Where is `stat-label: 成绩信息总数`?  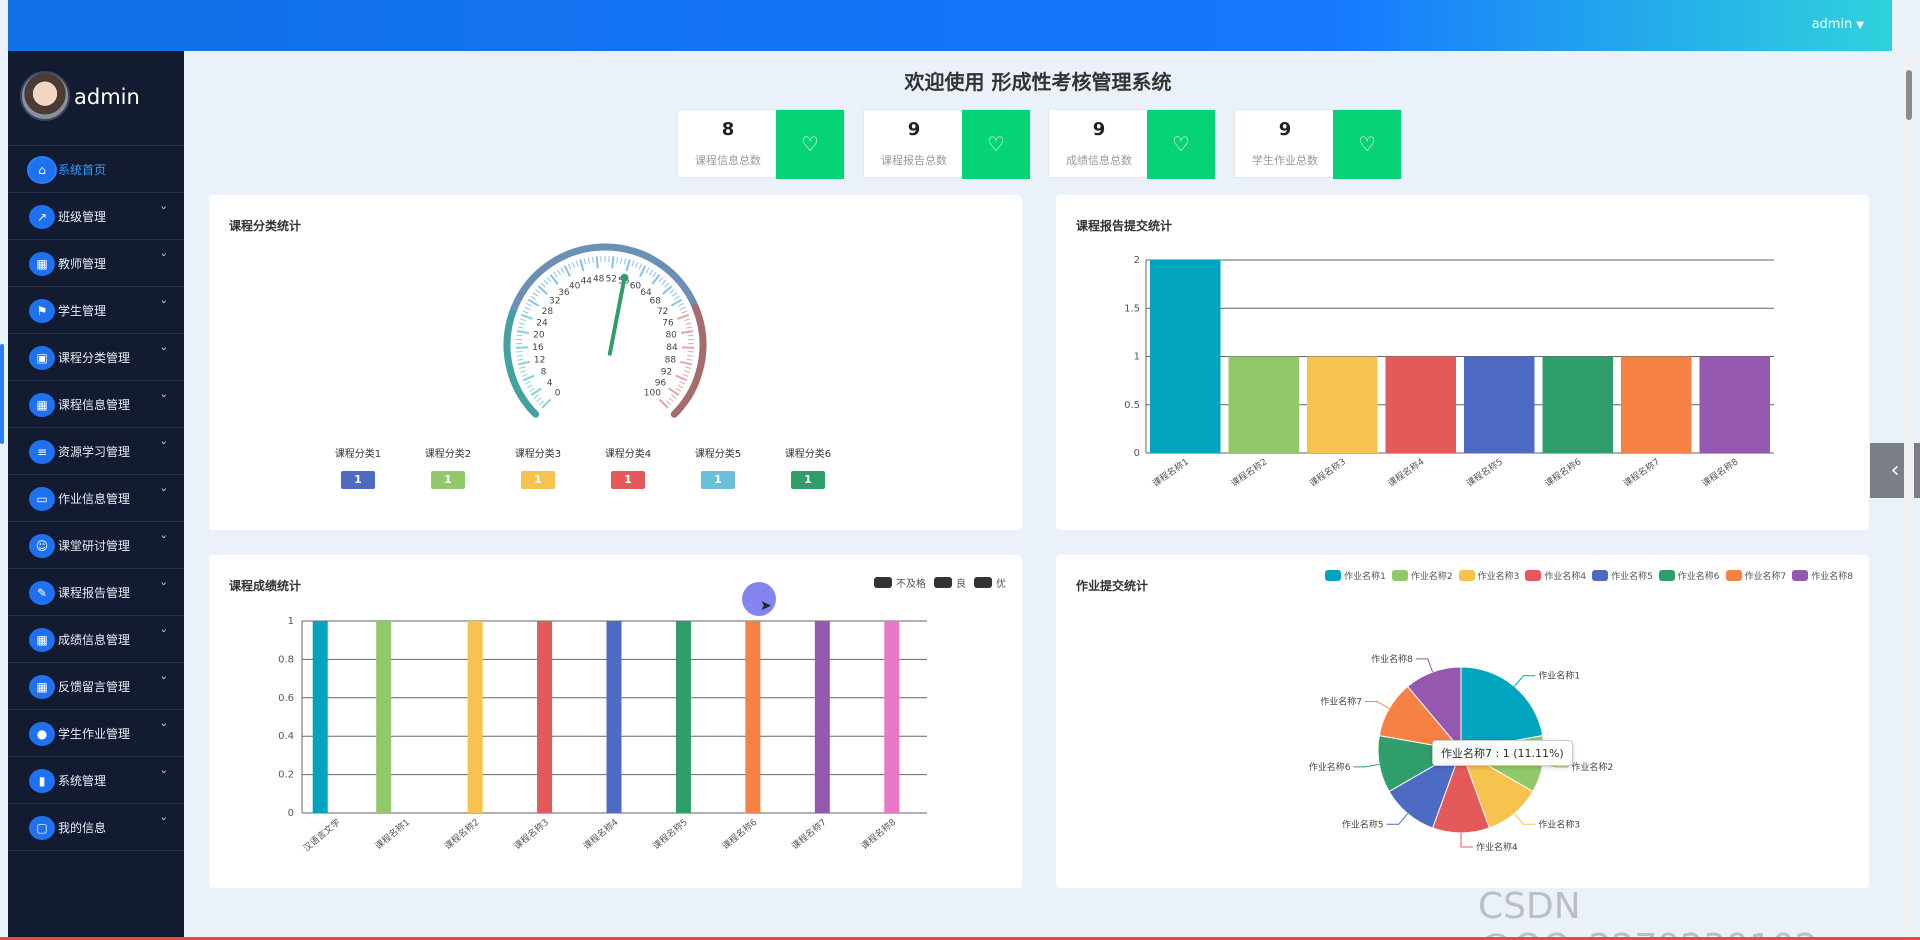
stat-label: 成绩信息总数 is located at coordinates (1099, 160).